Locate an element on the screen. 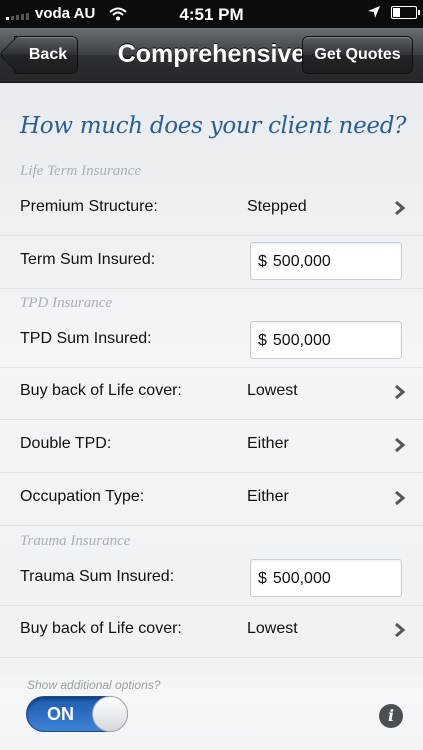  trauma-buy-back-value: Lowest is located at coordinates (272, 628).